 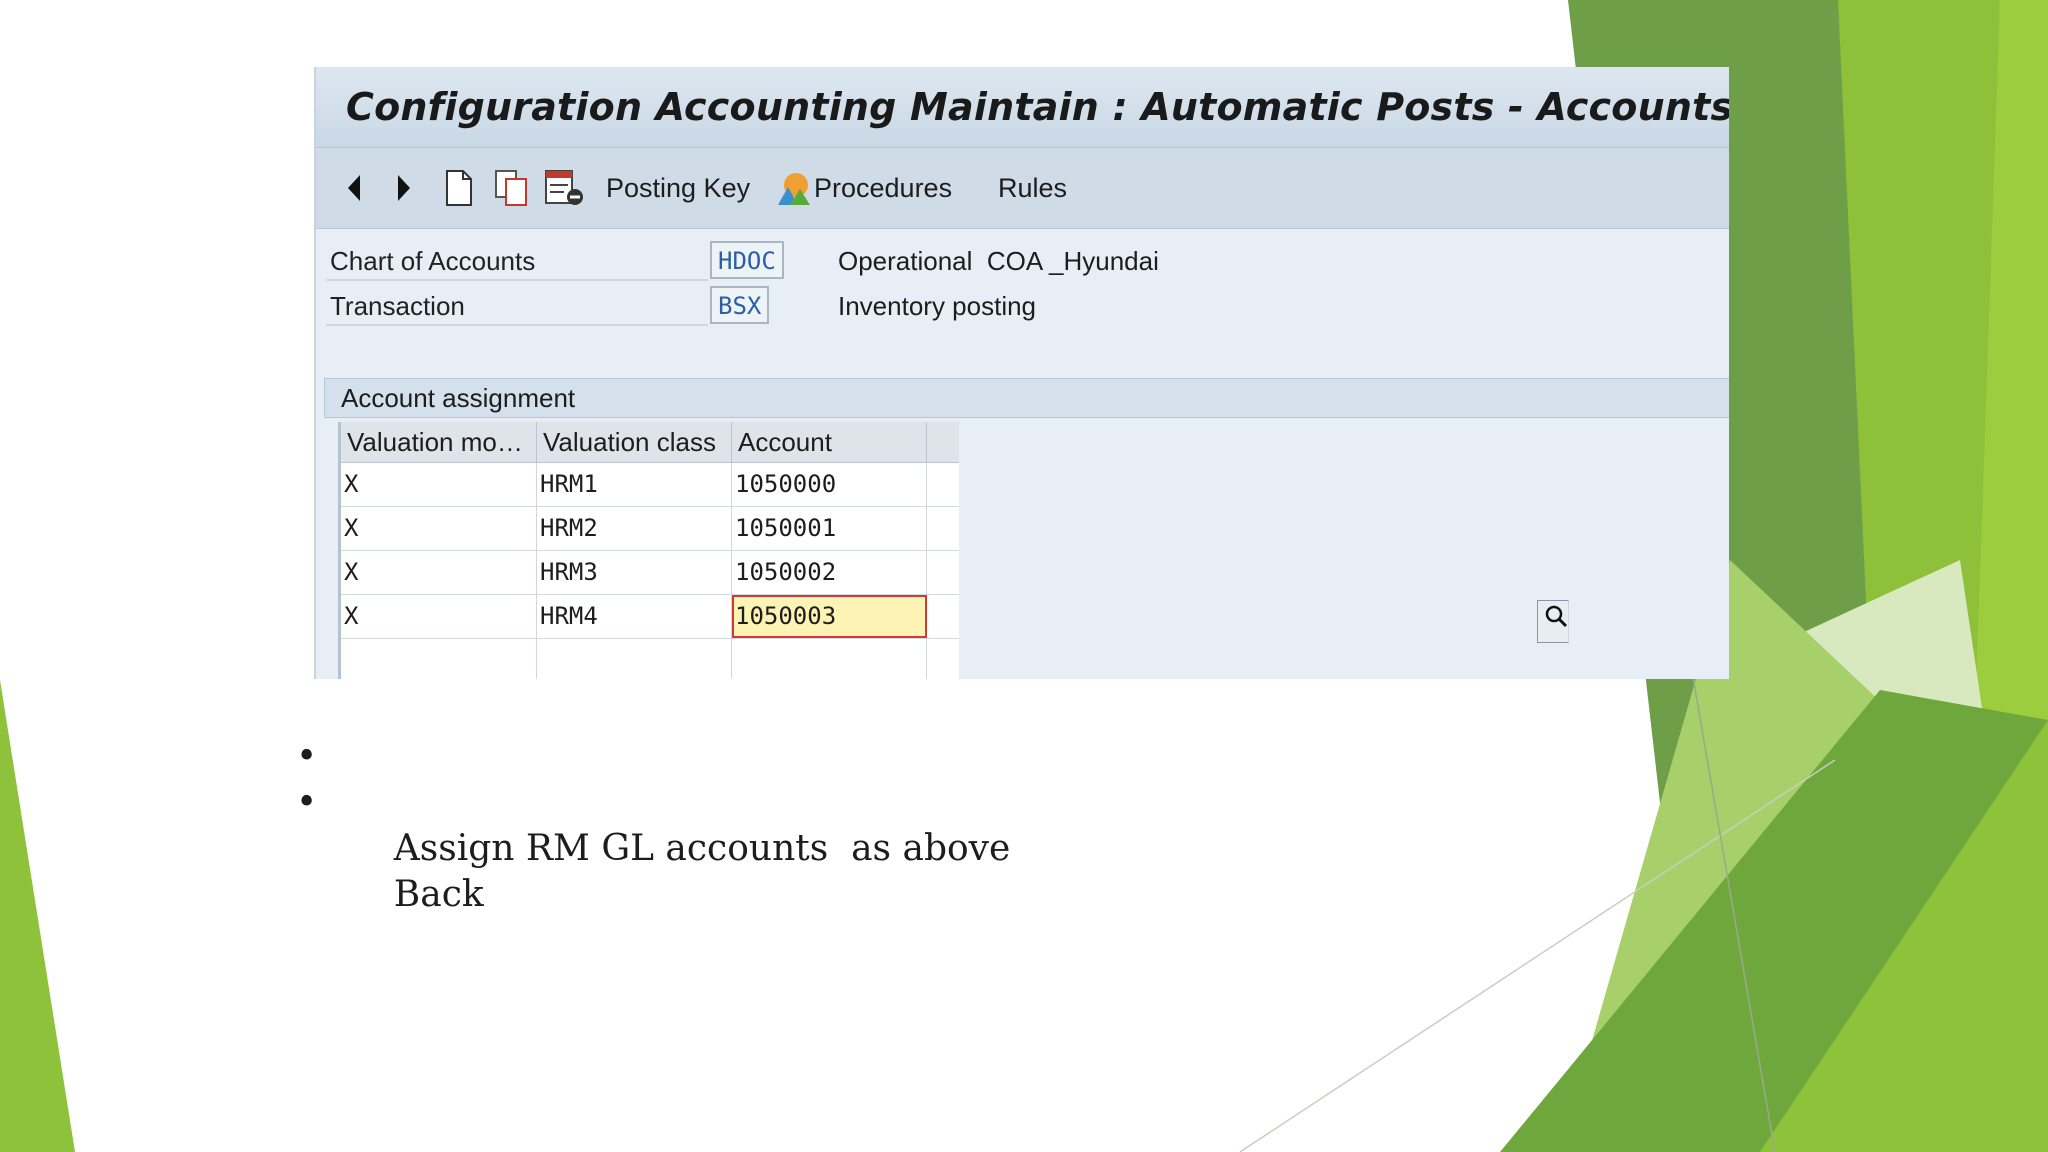 What do you see at coordinates (1553, 621) in the screenshot?
I see `value-help-search-icon` at bounding box center [1553, 621].